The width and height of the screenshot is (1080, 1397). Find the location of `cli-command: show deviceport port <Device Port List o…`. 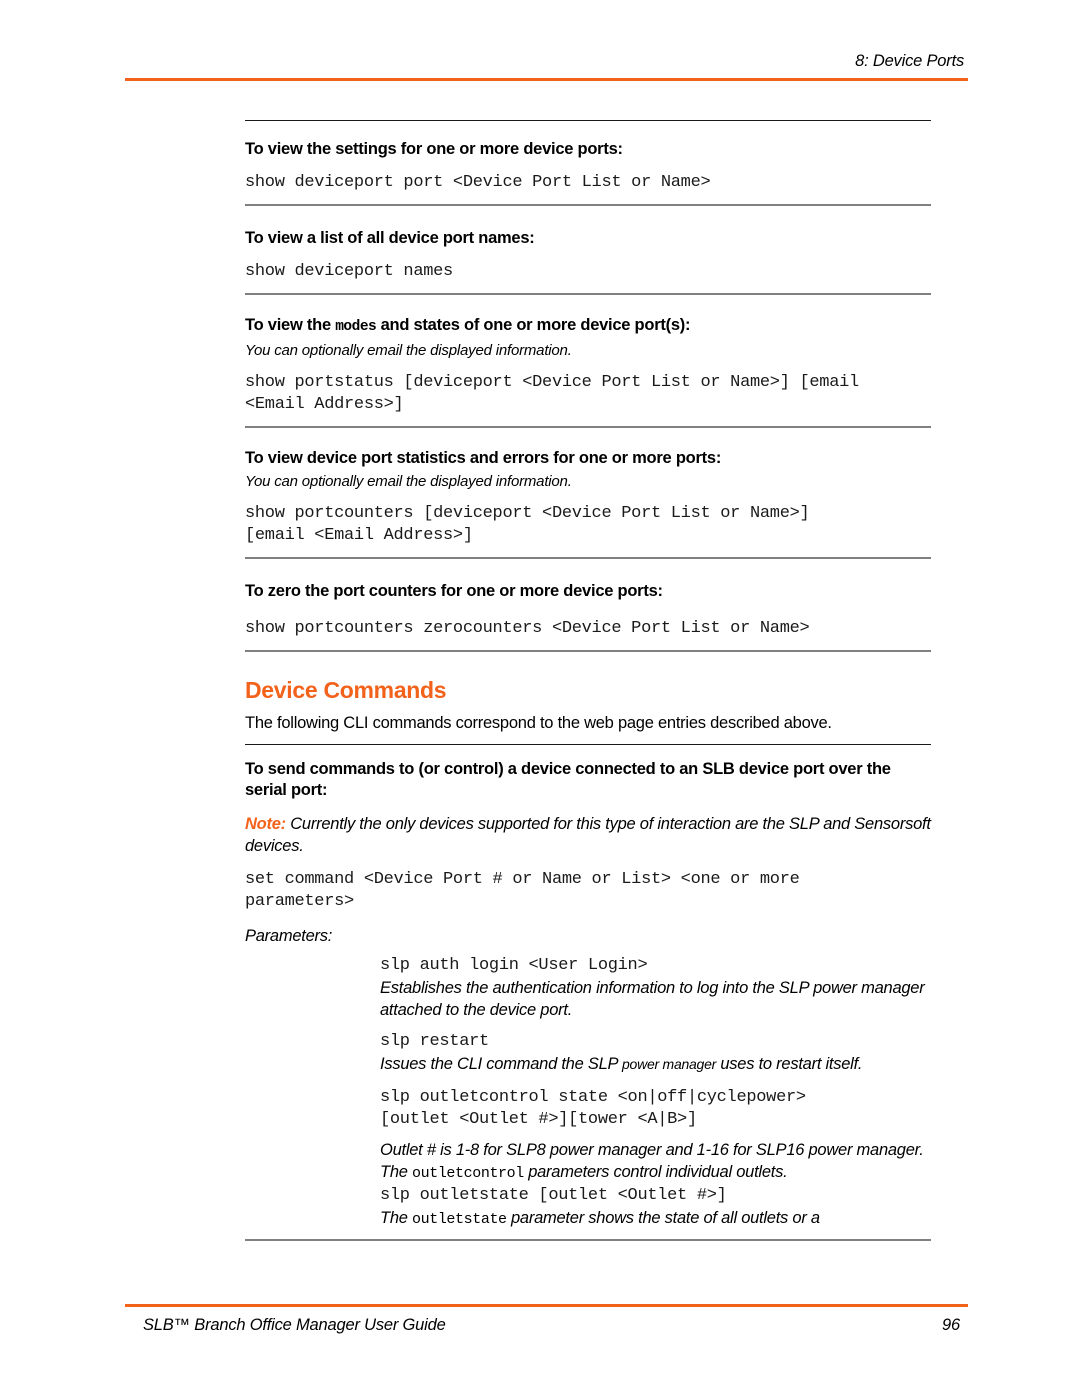

cli-command: show deviceport port <Device Port List o… is located at coordinates (478, 182).